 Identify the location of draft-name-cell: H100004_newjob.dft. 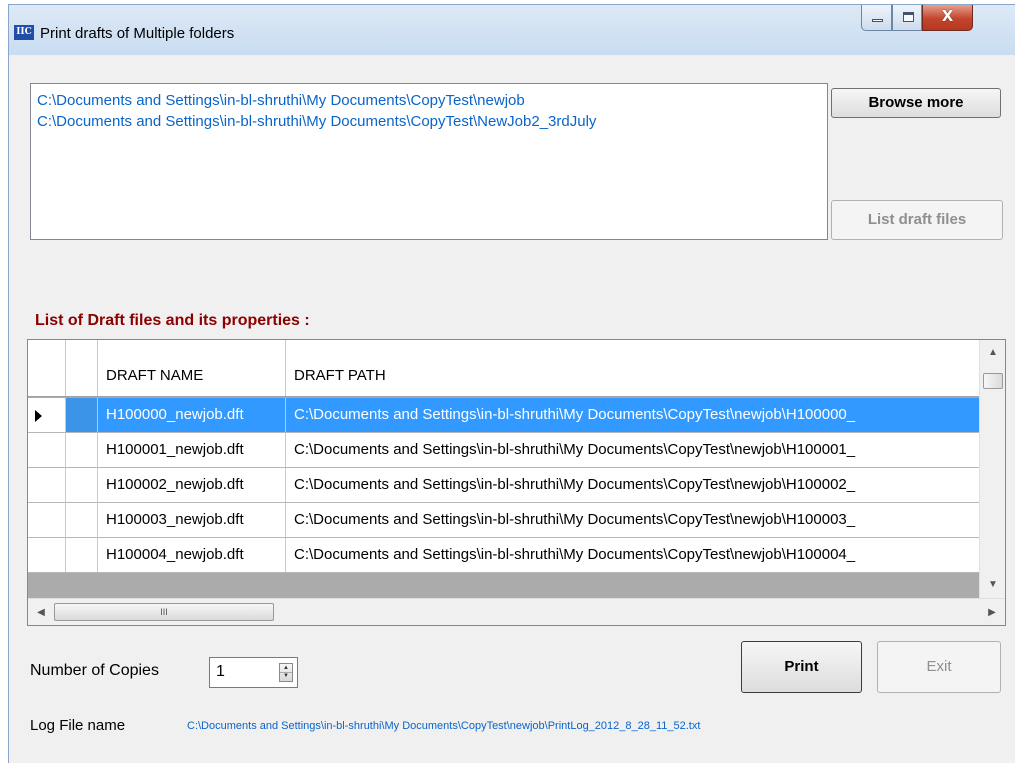
(192, 555).